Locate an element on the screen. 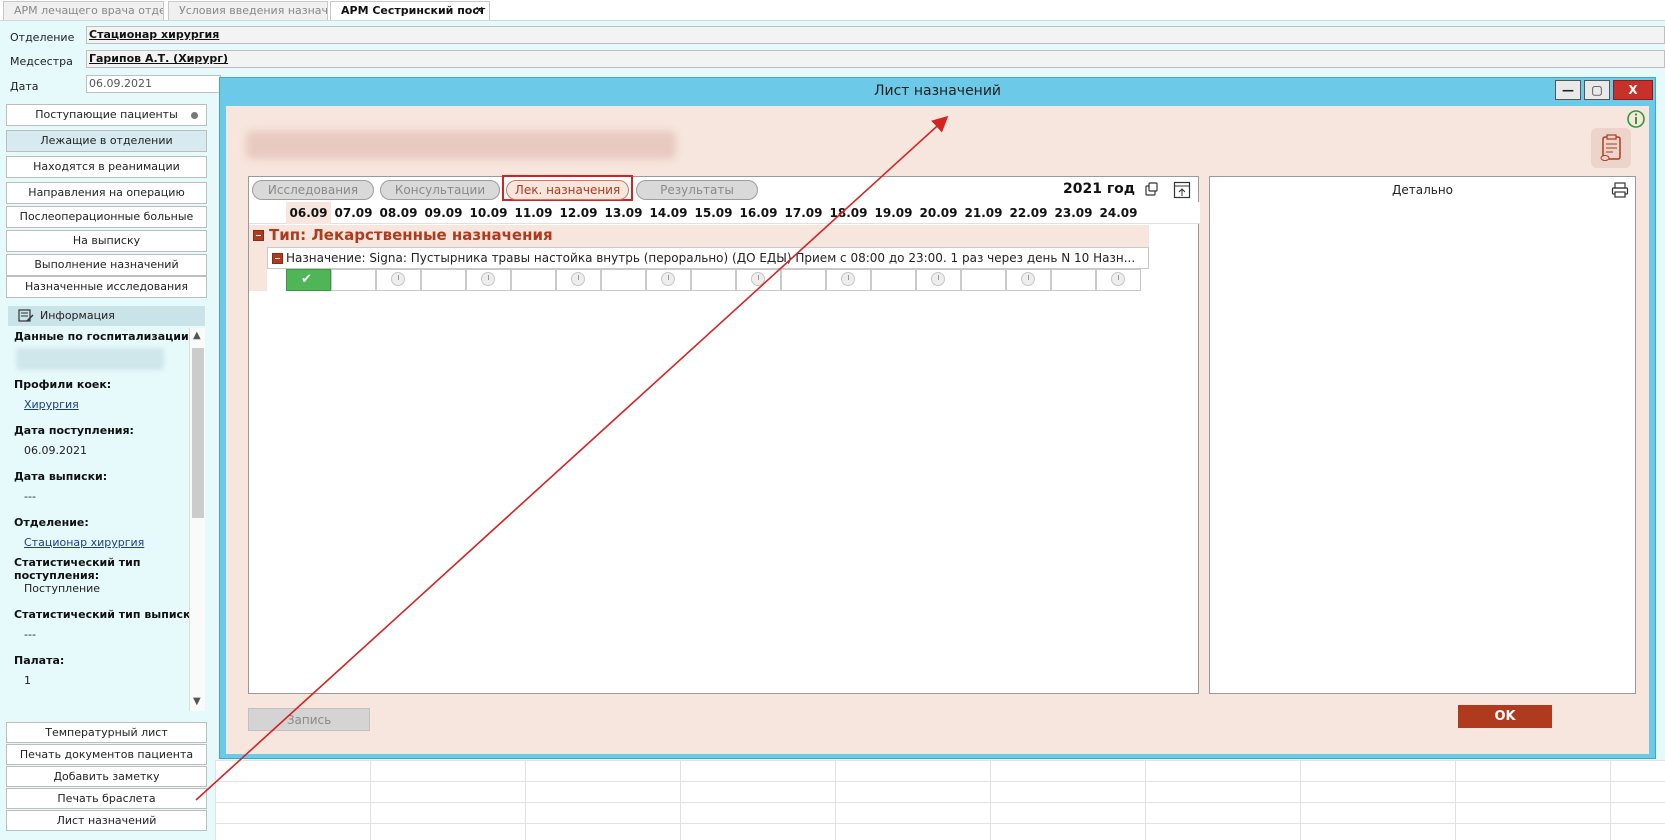  ok-button: OK is located at coordinates (1505, 716).